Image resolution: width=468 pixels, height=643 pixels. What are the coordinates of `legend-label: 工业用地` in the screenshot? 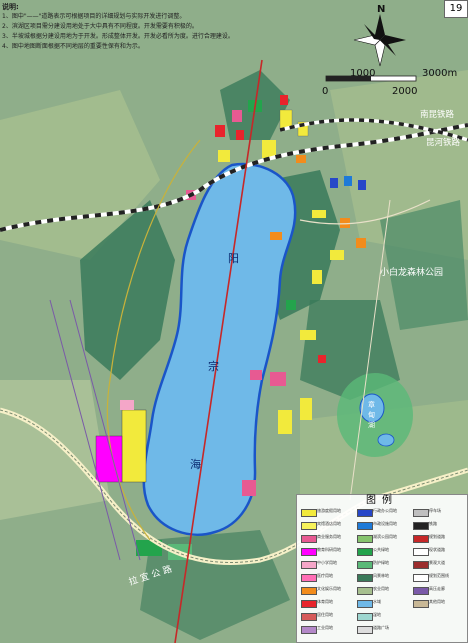 It's located at (325, 627).